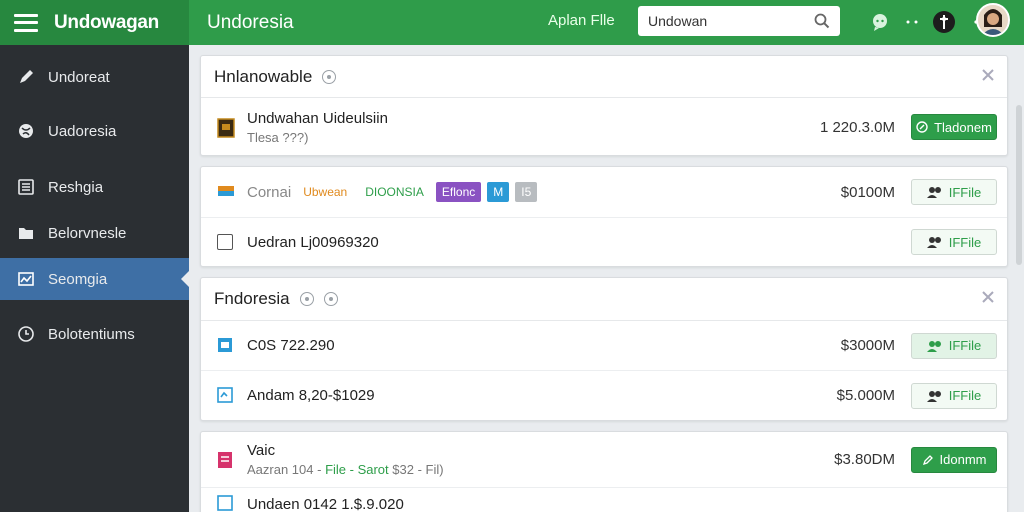  I want to click on item-name: Undaen 0142 1.$.9.020, so click(325, 503).